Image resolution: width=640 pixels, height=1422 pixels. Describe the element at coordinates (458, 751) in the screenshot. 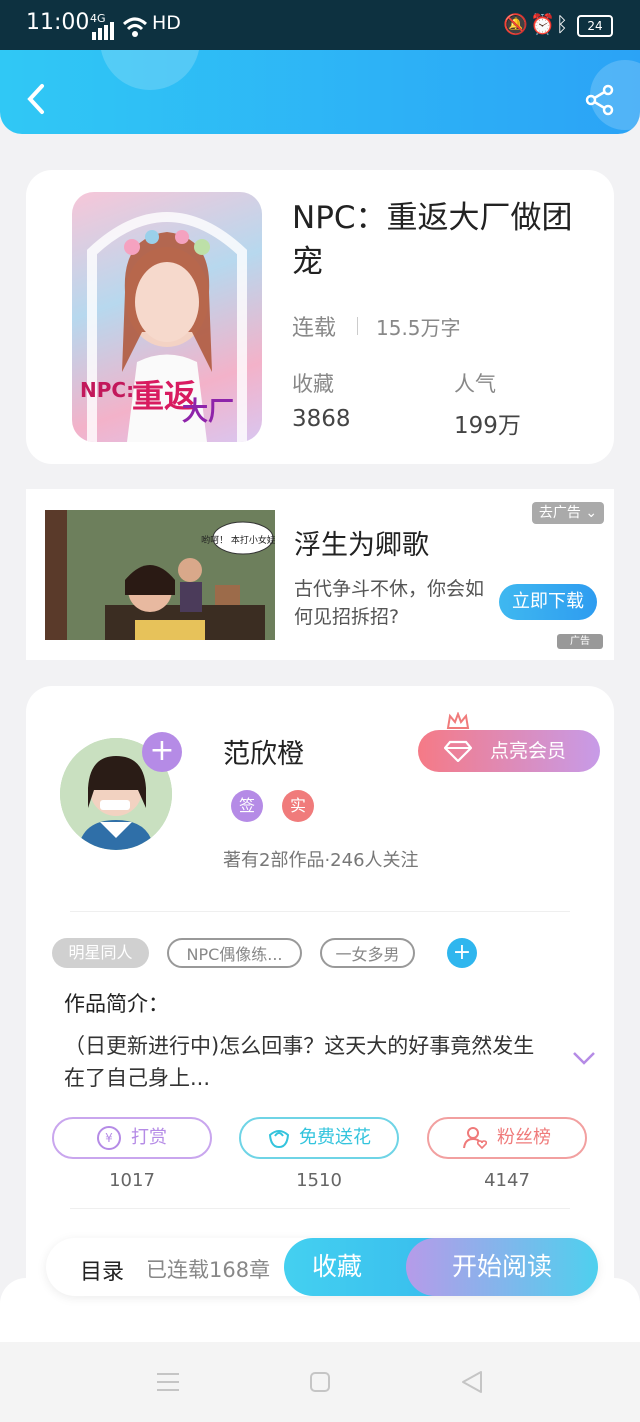

I see `diamond-icon` at that location.